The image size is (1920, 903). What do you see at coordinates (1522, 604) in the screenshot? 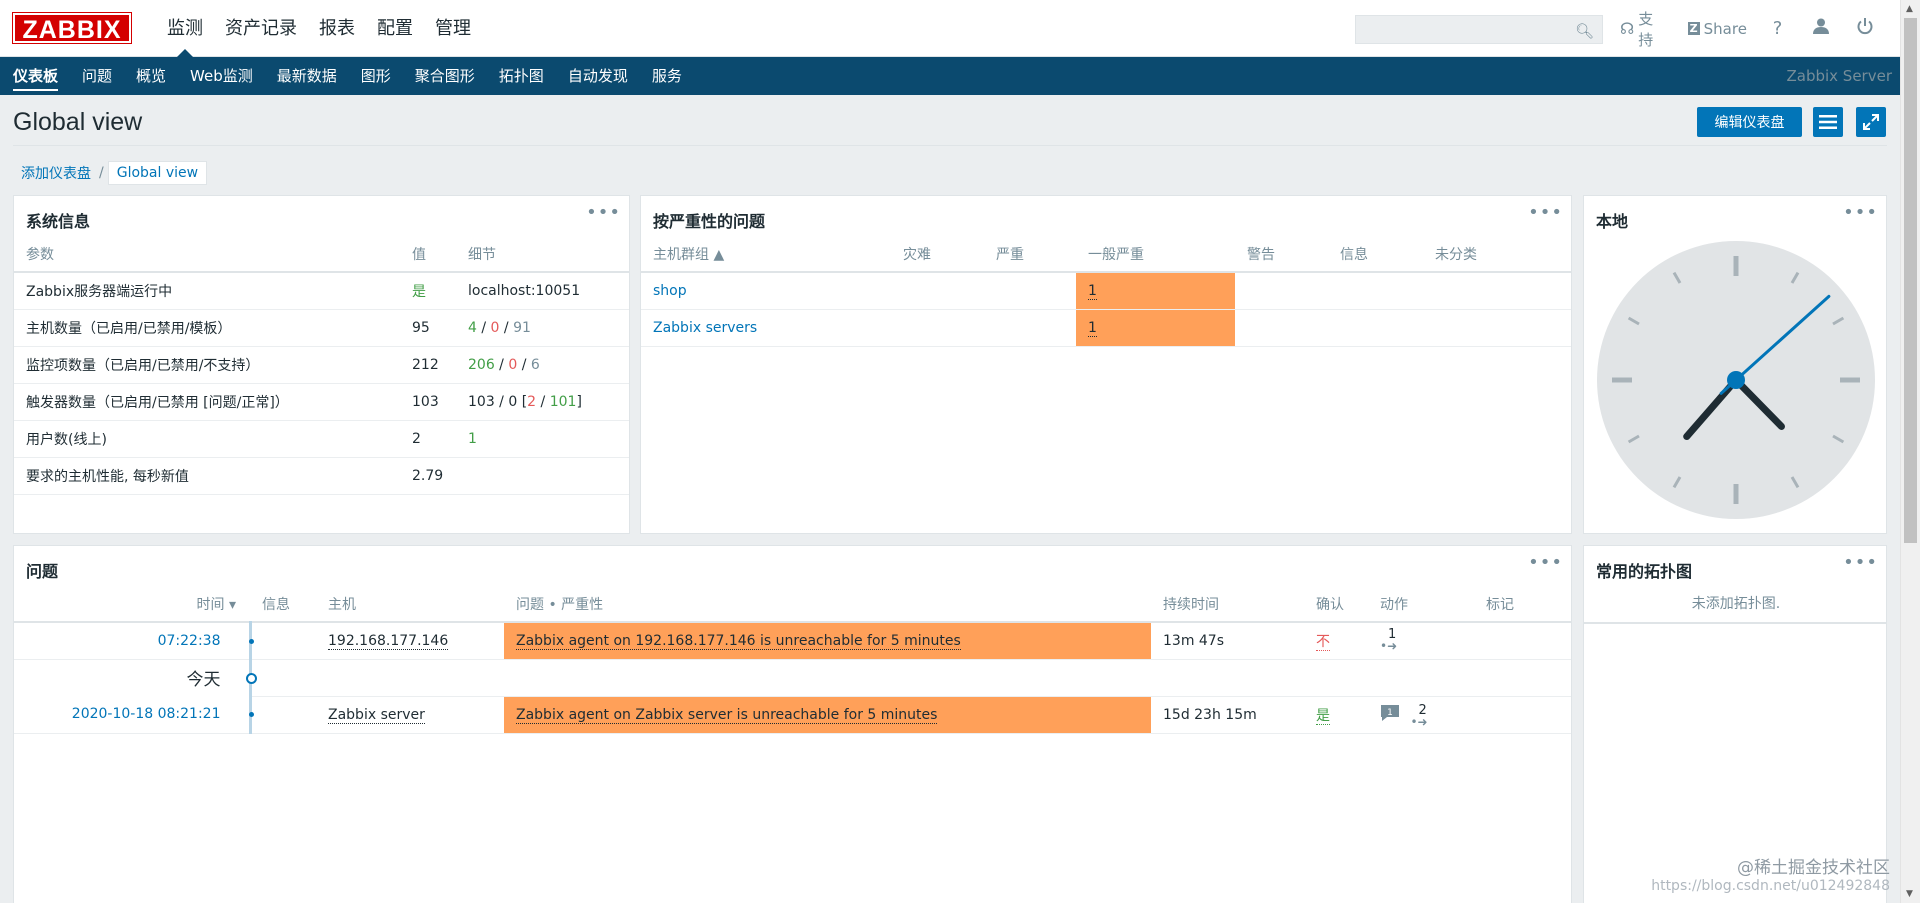
I see `col-tags: 标记` at bounding box center [1522, 604].